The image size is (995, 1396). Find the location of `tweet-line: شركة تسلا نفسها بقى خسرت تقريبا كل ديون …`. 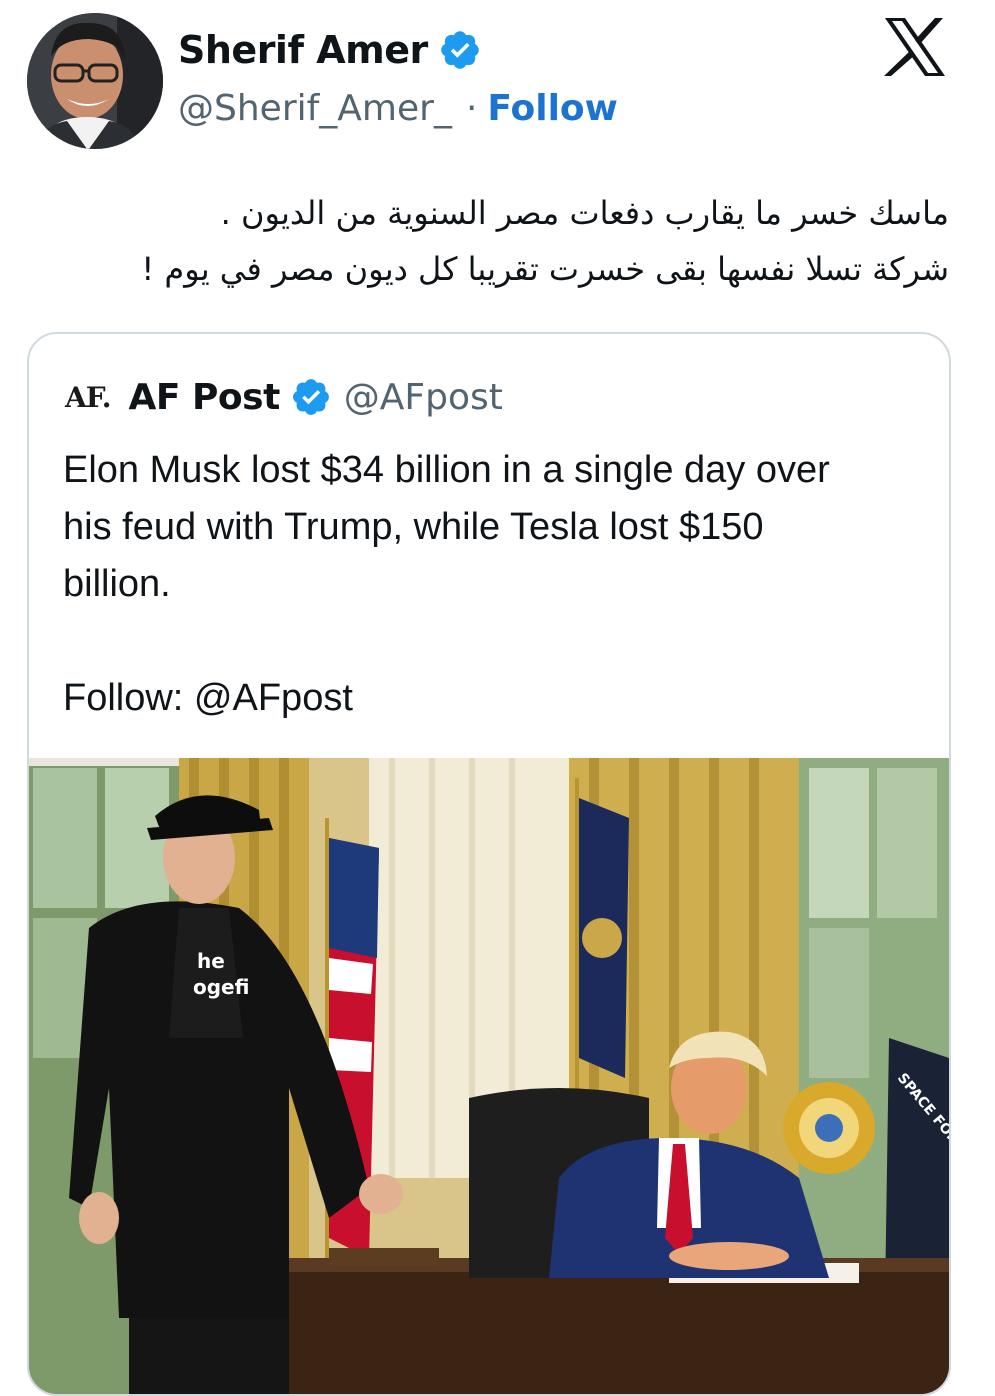

tweet-line: شركة تسلا نفسها بقى خسرت تقريبا كل ديون … is located at coordinates (545, 269).